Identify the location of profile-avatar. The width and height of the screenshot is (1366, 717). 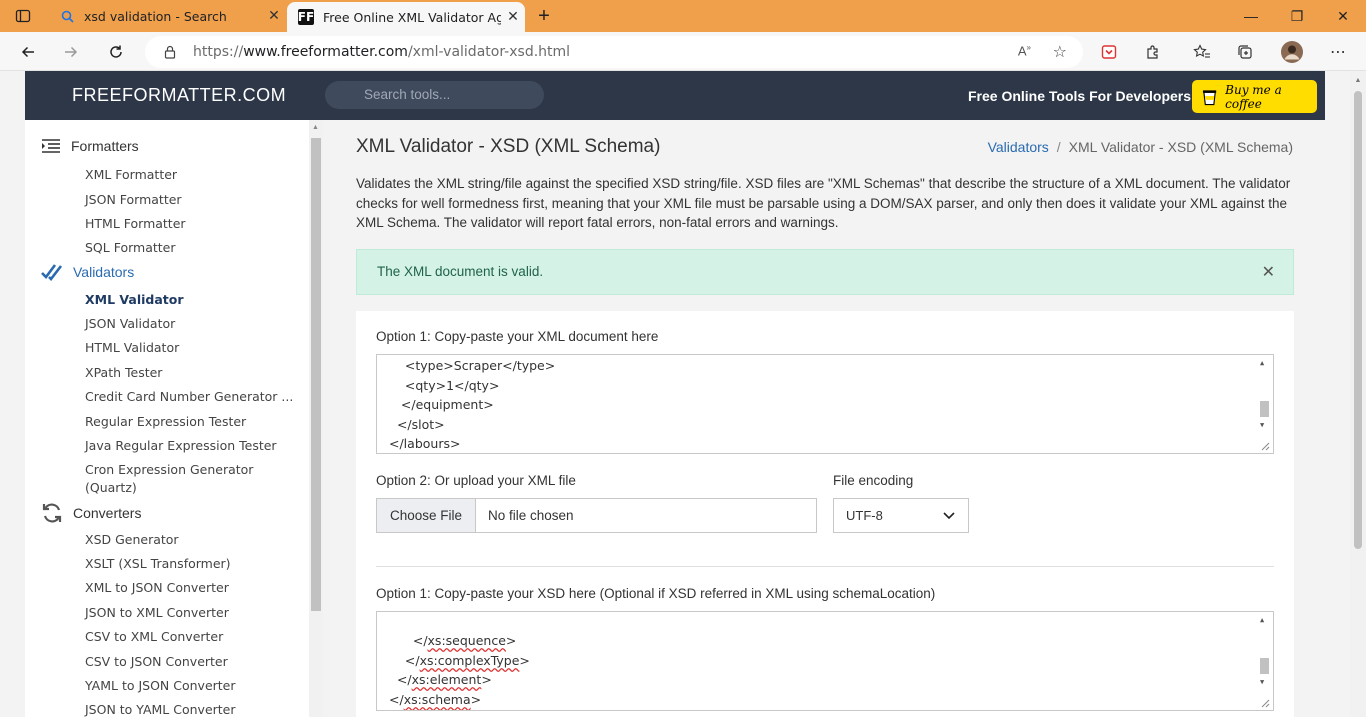
(1292, 52).